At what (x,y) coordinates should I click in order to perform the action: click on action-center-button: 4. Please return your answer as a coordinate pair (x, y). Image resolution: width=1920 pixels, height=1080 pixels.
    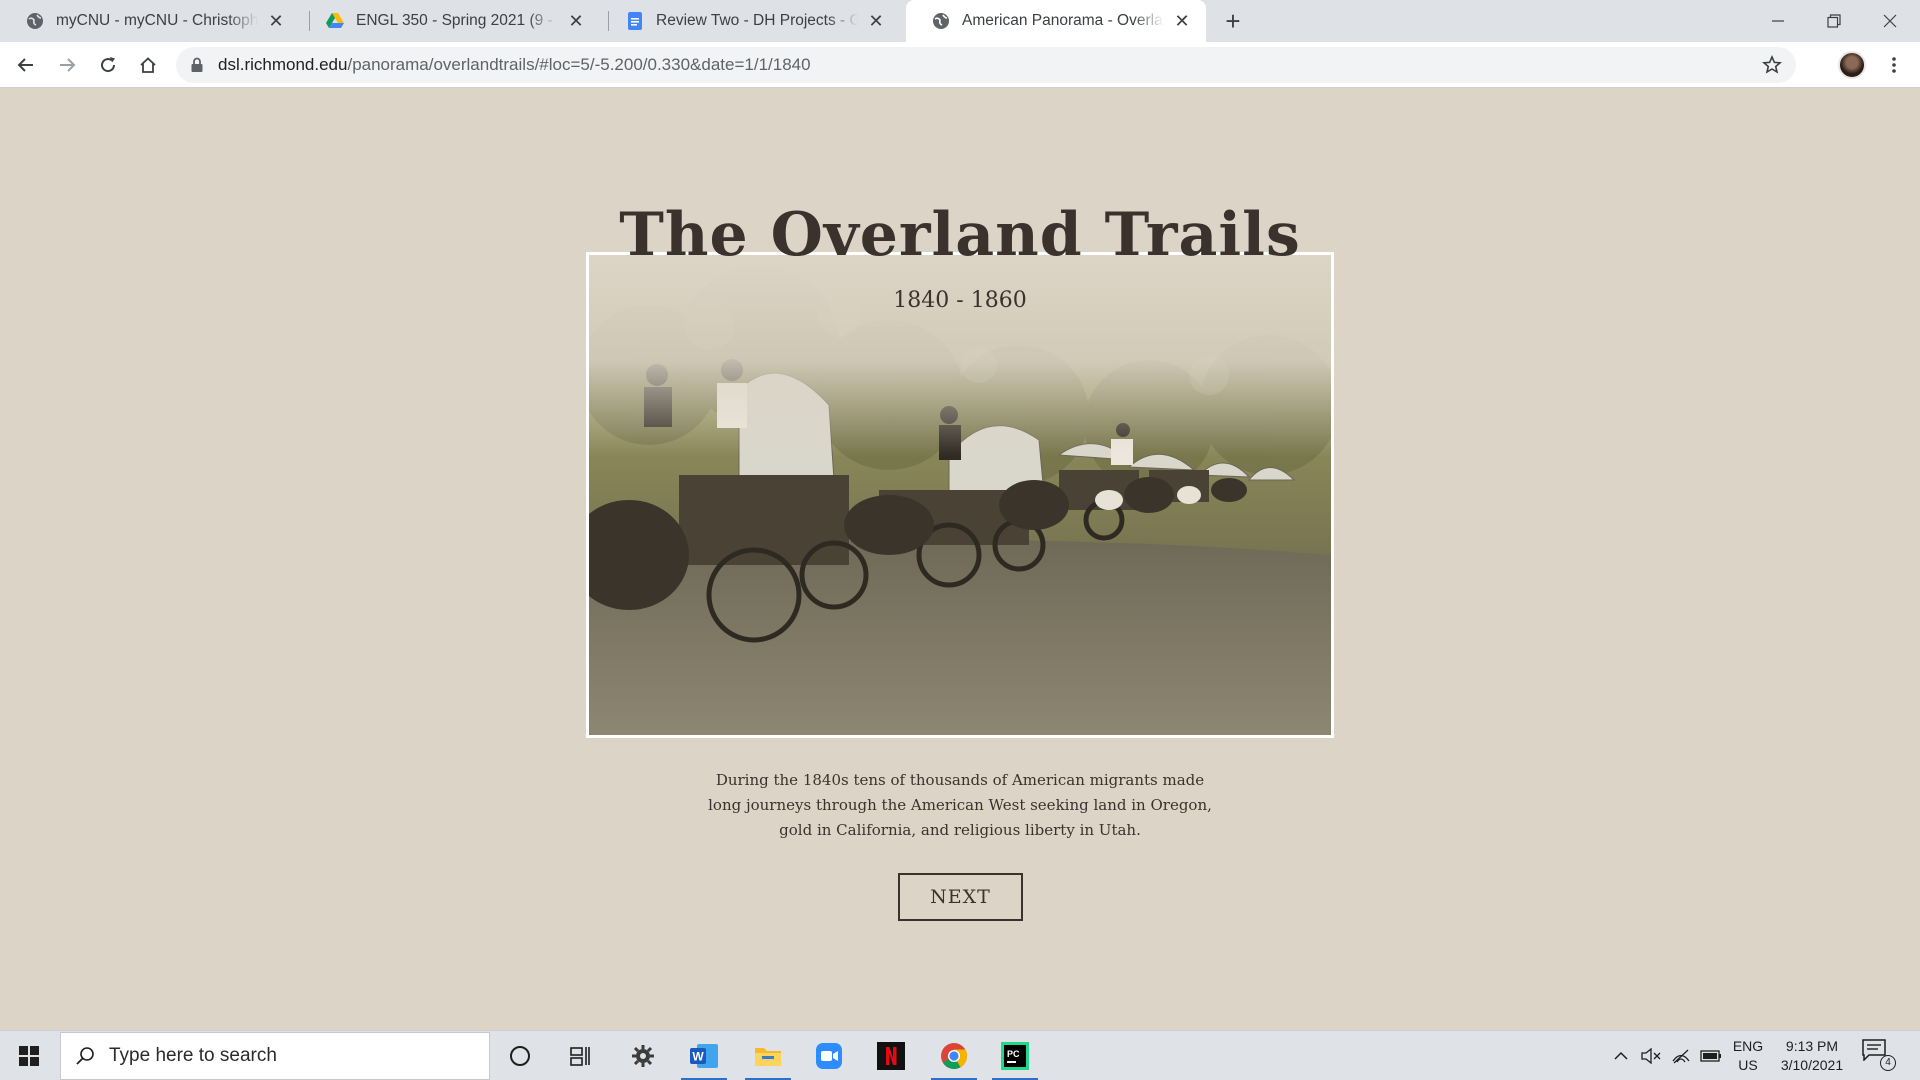
    Looking at the image, I should click on (1880, 1056).